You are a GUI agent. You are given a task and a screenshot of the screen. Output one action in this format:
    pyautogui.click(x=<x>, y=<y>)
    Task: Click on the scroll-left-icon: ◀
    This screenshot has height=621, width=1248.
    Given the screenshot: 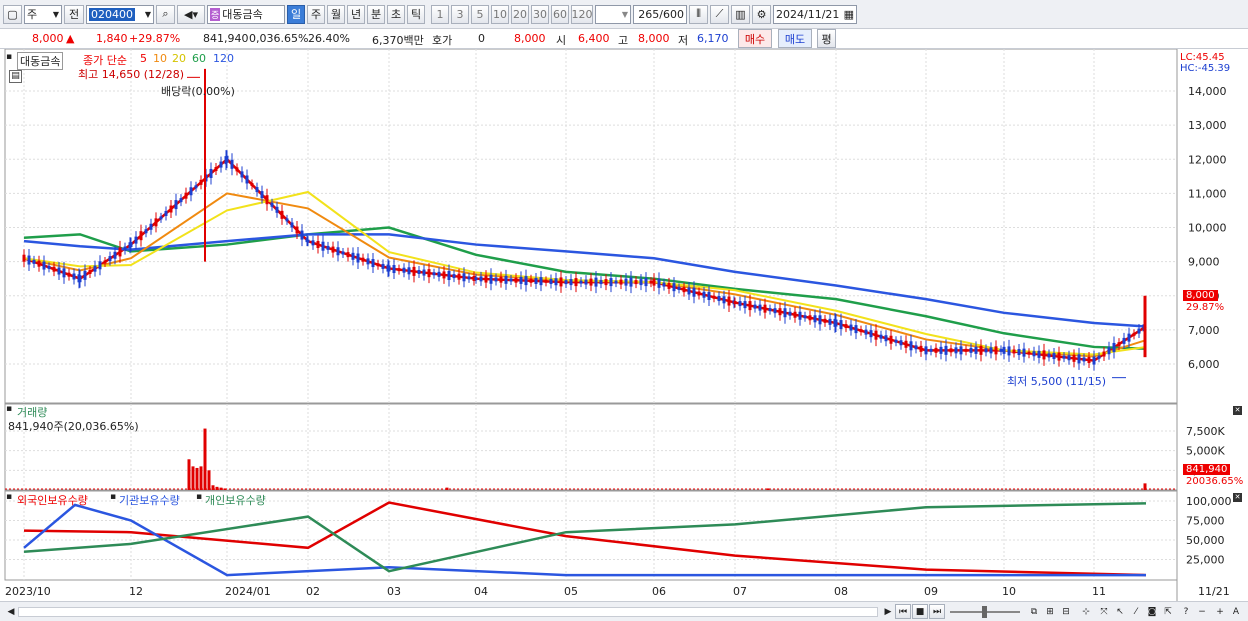 What is the action you would take?
    pyautogui.click(x=11, y=611)
    